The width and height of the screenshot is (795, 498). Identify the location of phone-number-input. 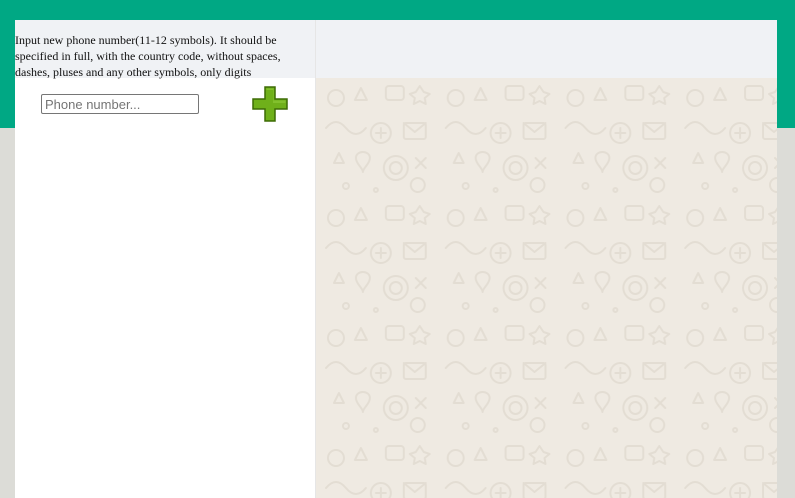
(120, 104).